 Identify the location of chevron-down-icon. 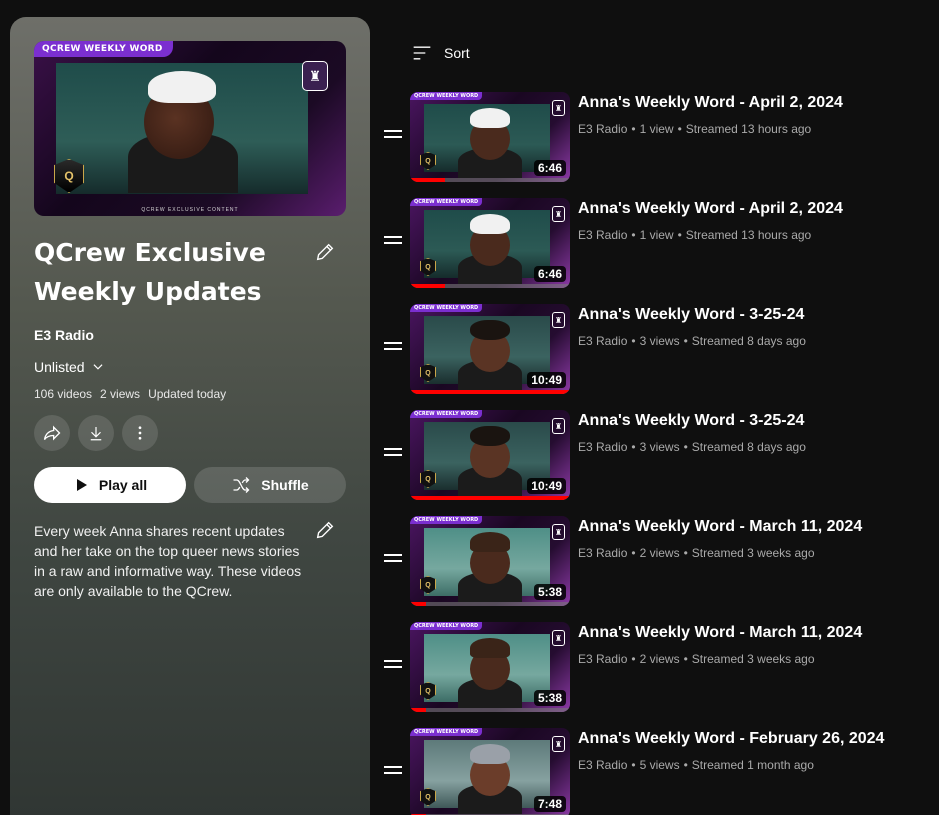
(98, 367).